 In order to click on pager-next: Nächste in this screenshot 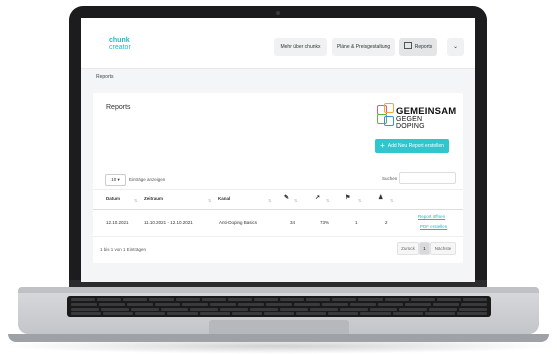, I will do `click(443, 248)`.